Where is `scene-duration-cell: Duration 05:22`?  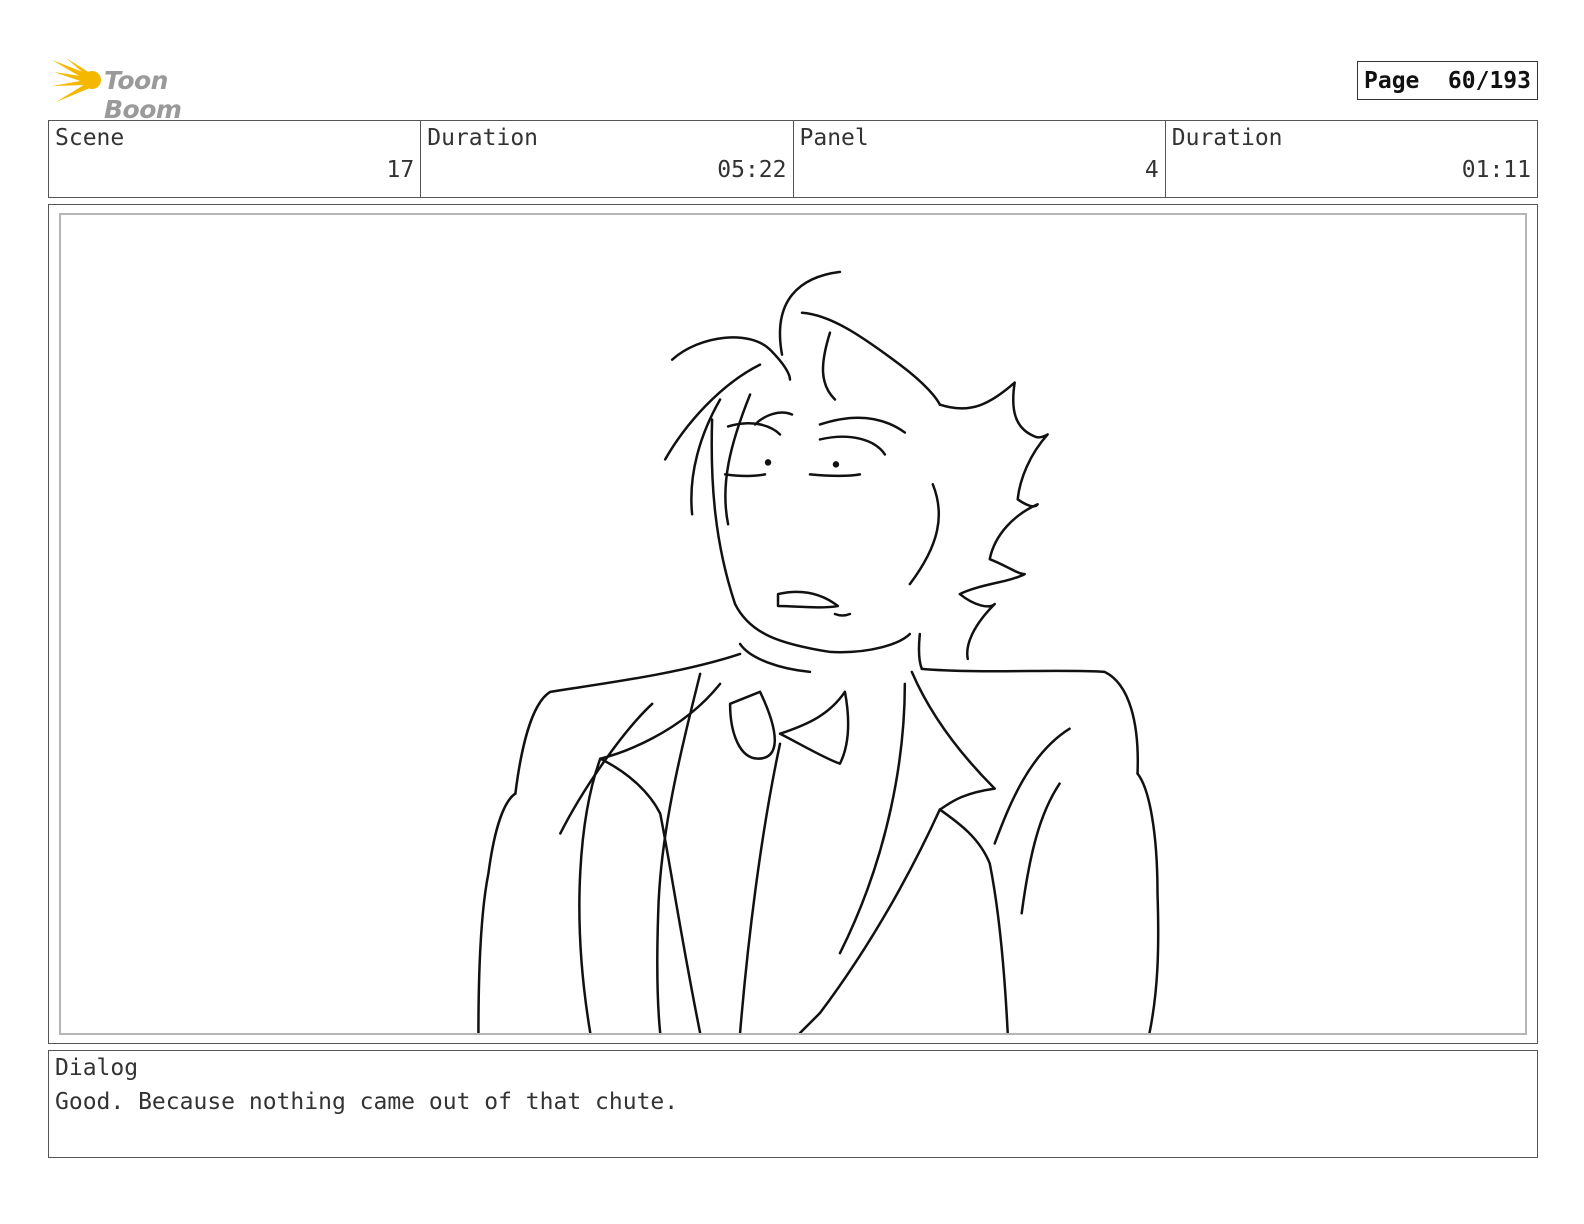
scene-duration-cell: Duration 05:22 is located at coordinates (607, 159).